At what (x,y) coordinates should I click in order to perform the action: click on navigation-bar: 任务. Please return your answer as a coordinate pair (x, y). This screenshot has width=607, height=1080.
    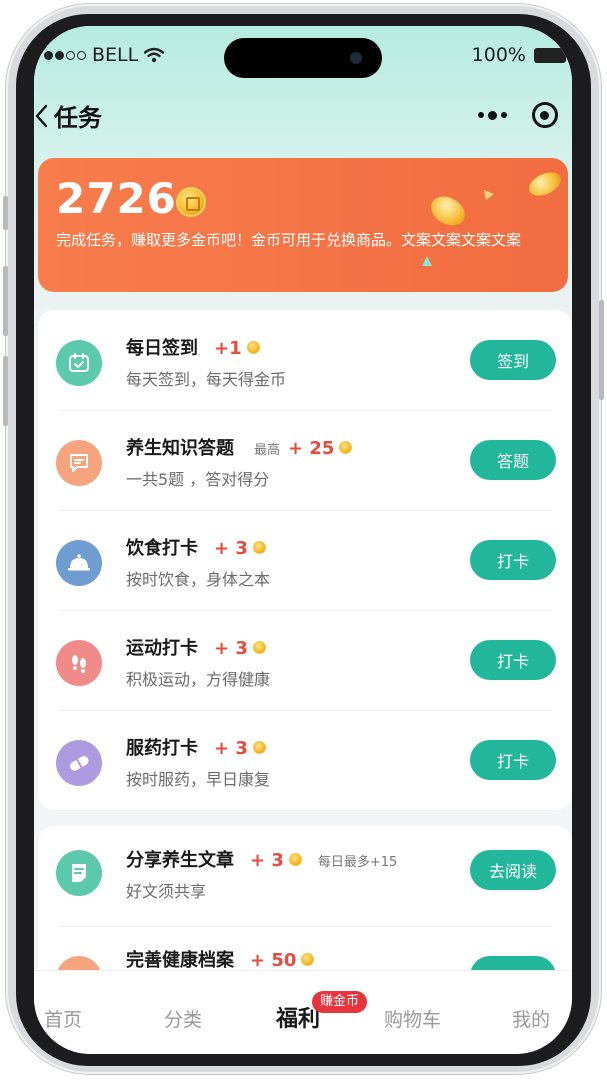
    Looking at the image, I should click on (303, 116).